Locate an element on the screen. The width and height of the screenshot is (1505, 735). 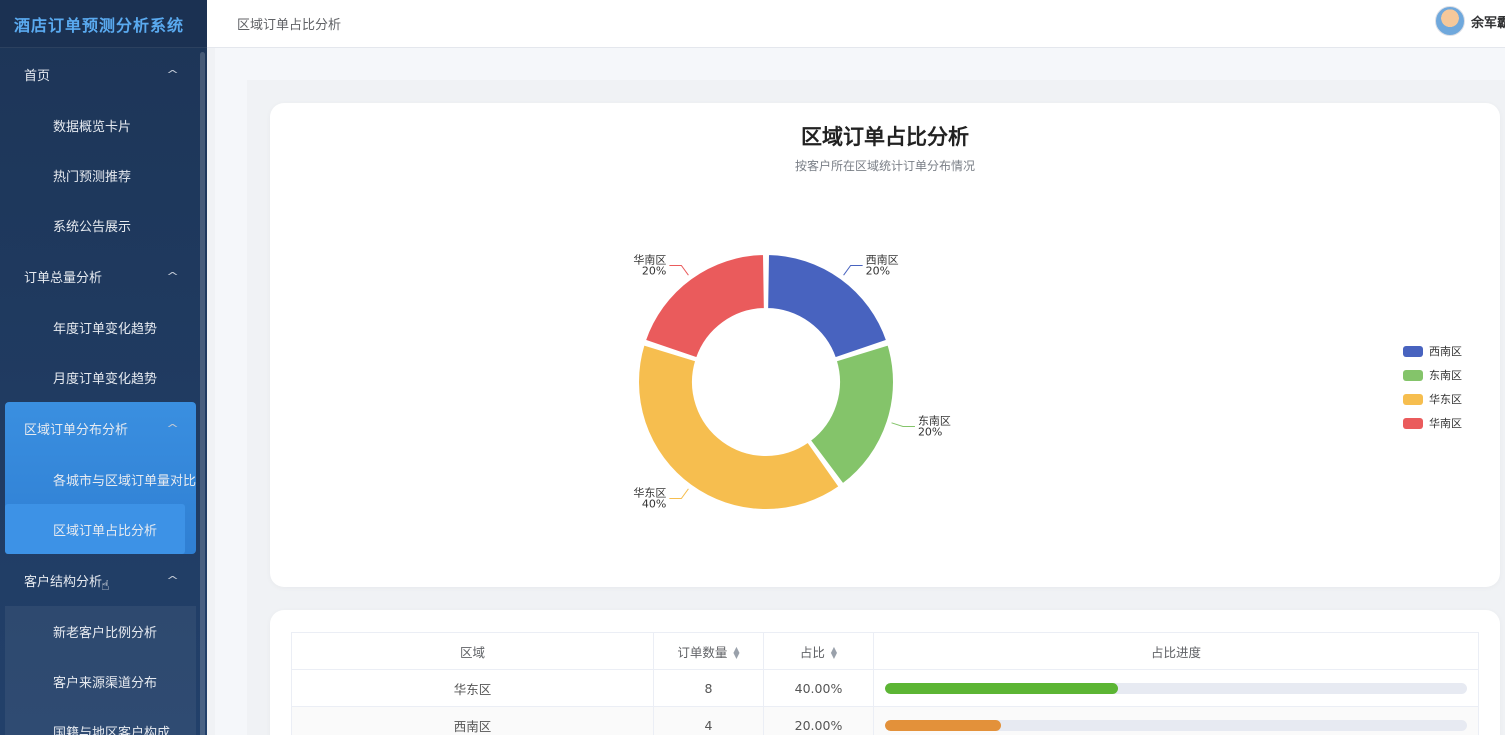
pie-slice is located at coordinates (739, 427).